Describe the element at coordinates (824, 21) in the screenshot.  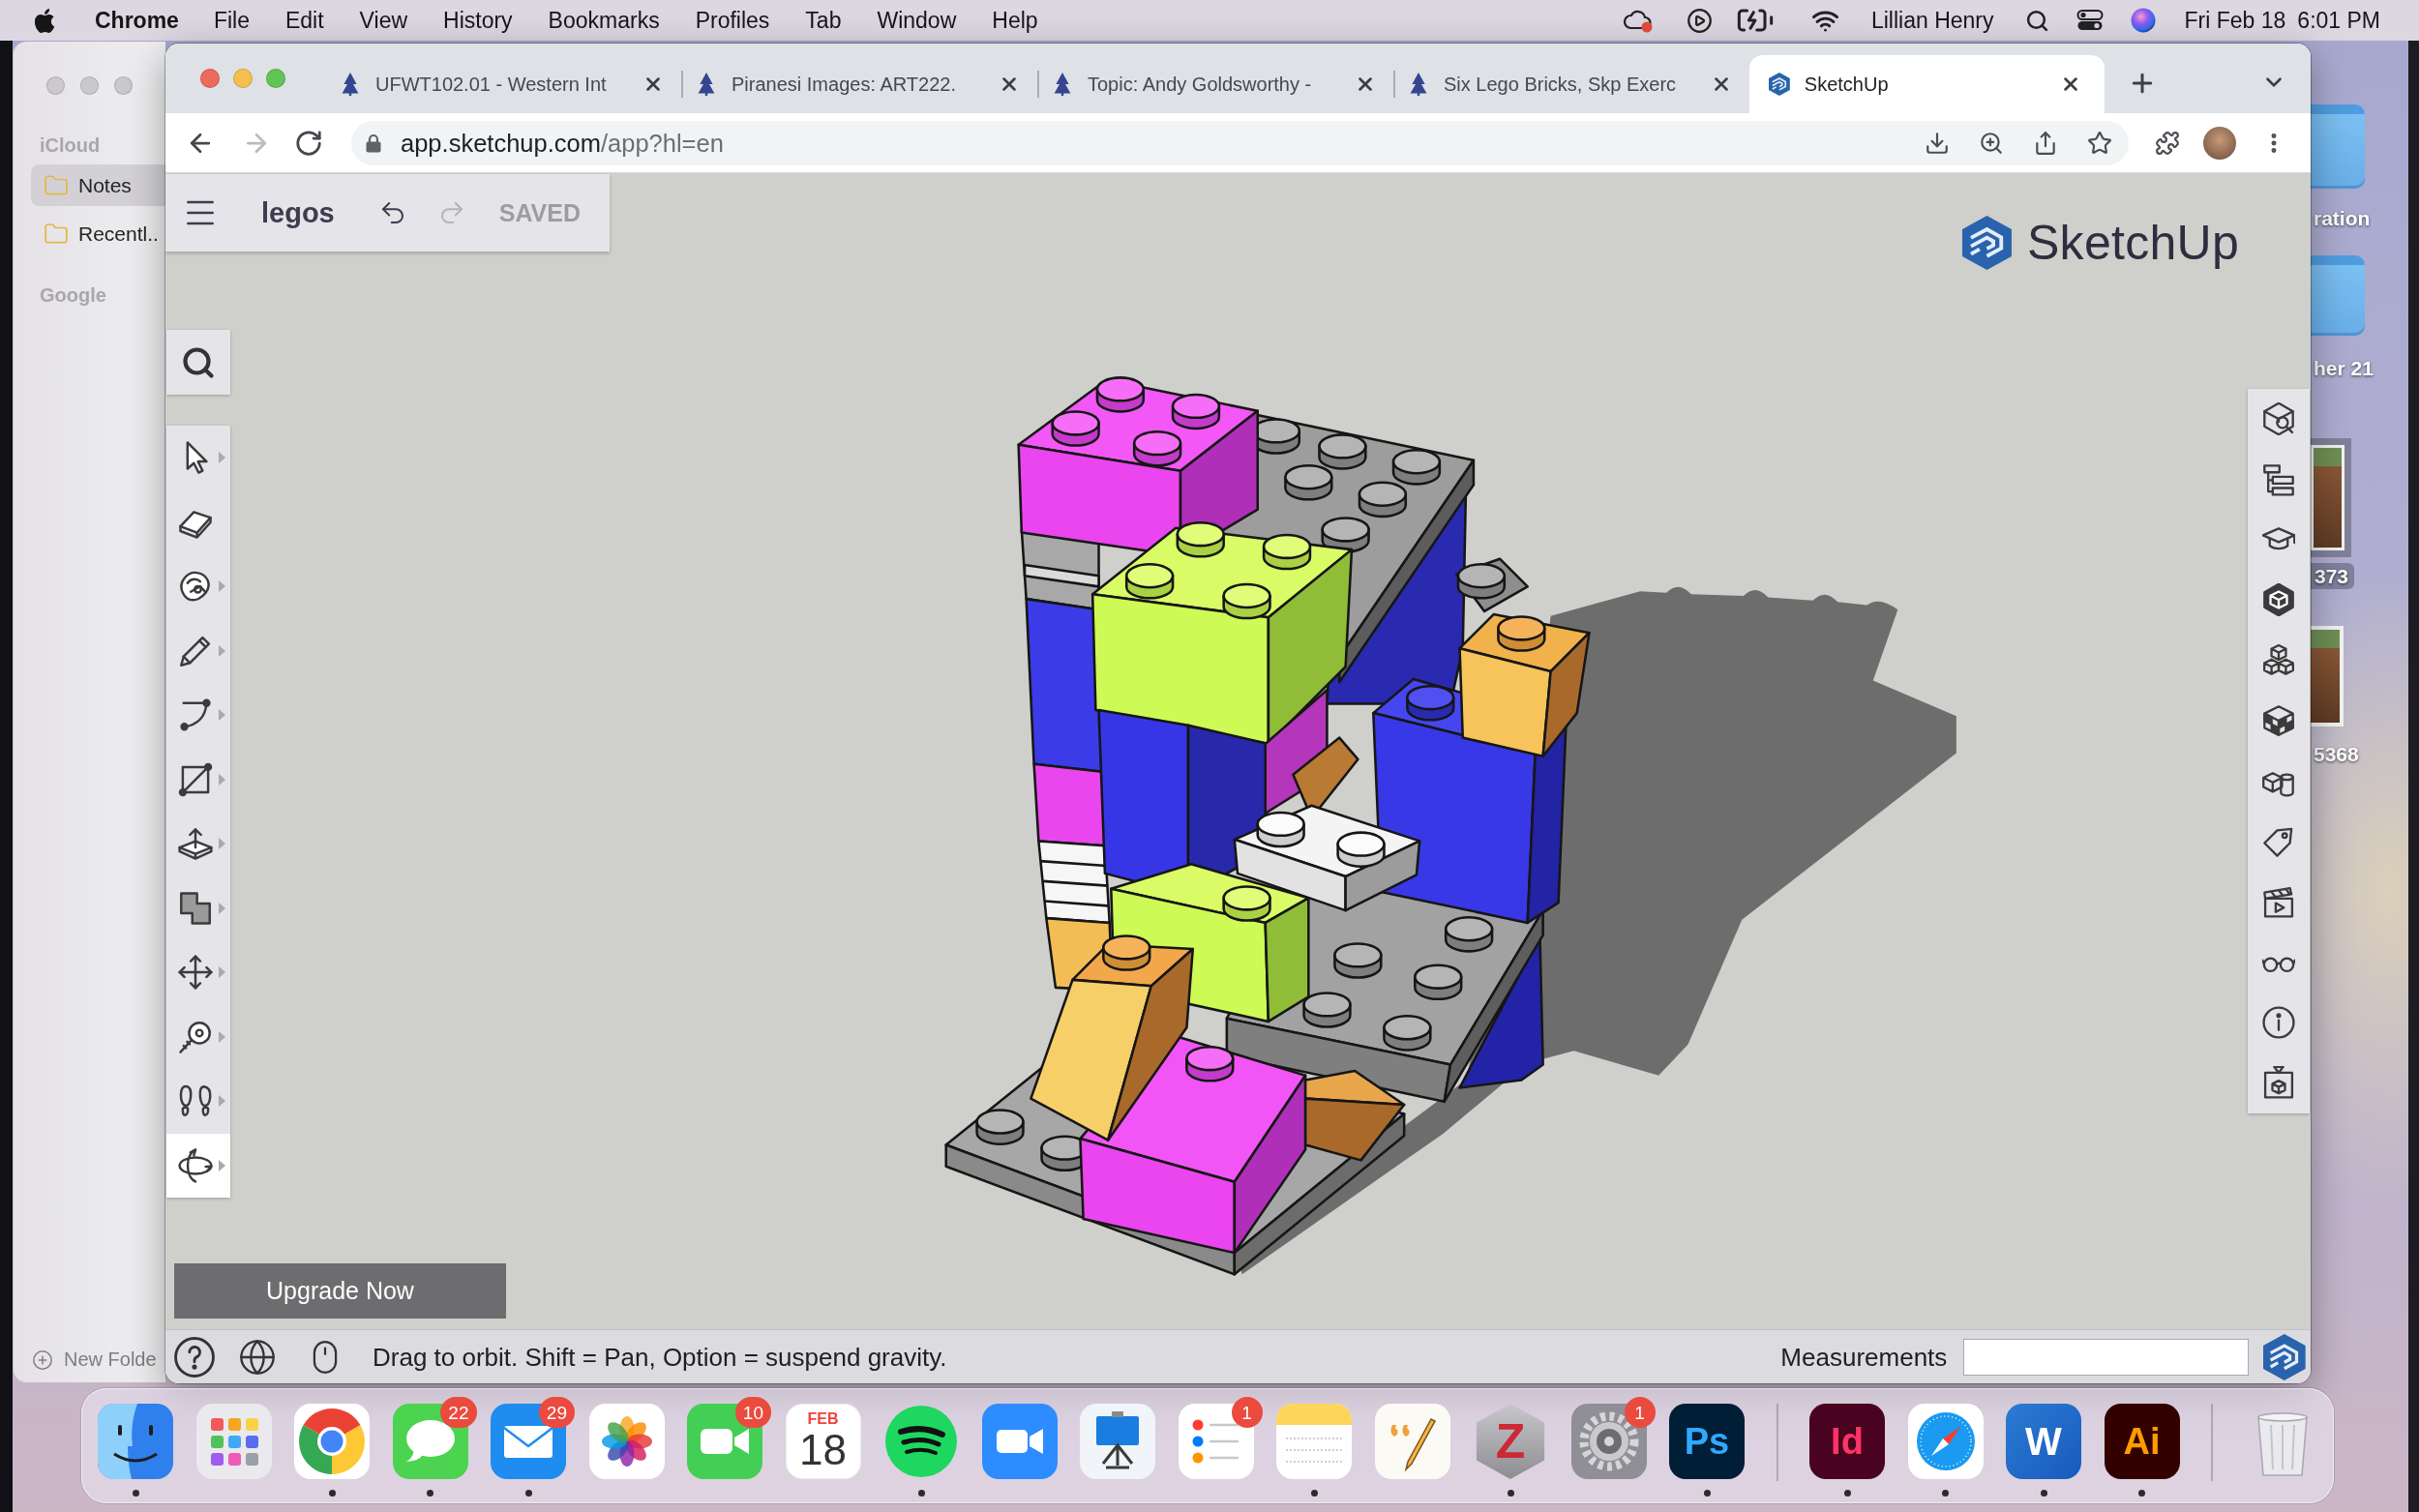
I see `menu-item: Tab` at that location.